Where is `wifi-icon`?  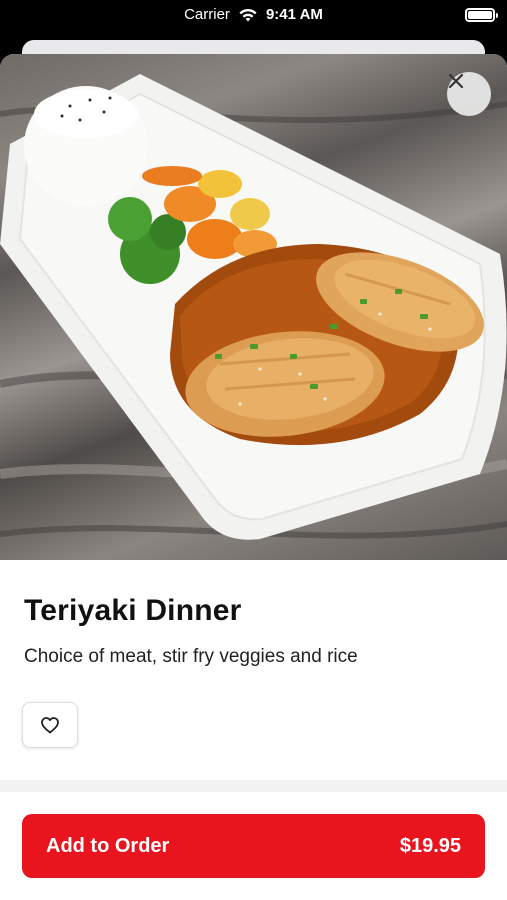
wifi-icon is located at coordinates (248, 14).